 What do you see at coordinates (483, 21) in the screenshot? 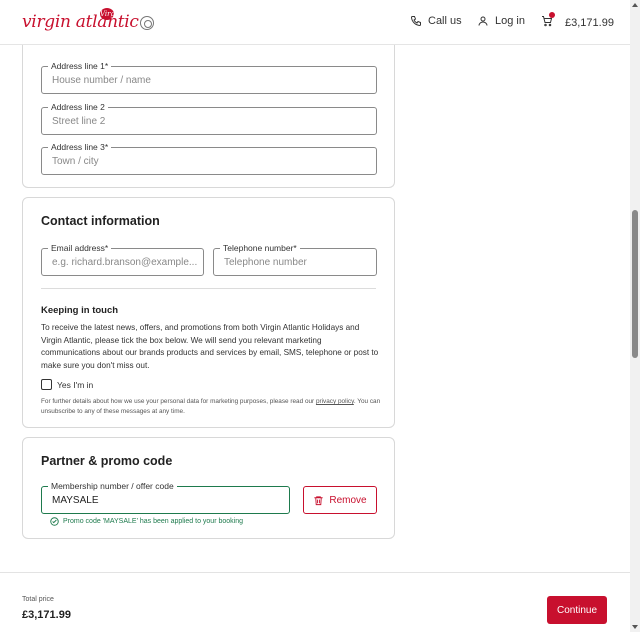
I see `user-icon` at bounding box center [483, 21].